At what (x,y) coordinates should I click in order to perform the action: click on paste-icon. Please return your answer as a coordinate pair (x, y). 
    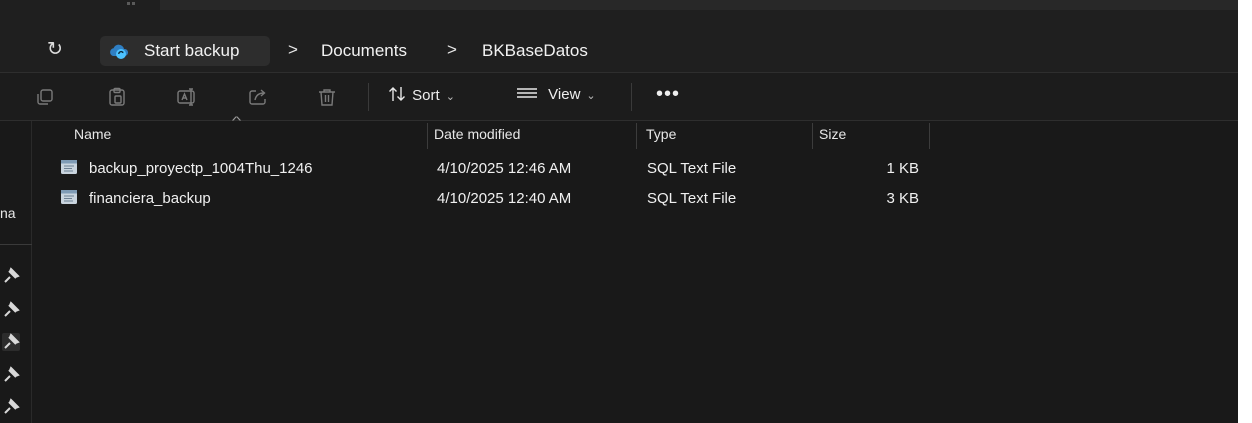
    Looking at the image, I should click on (117, 97).